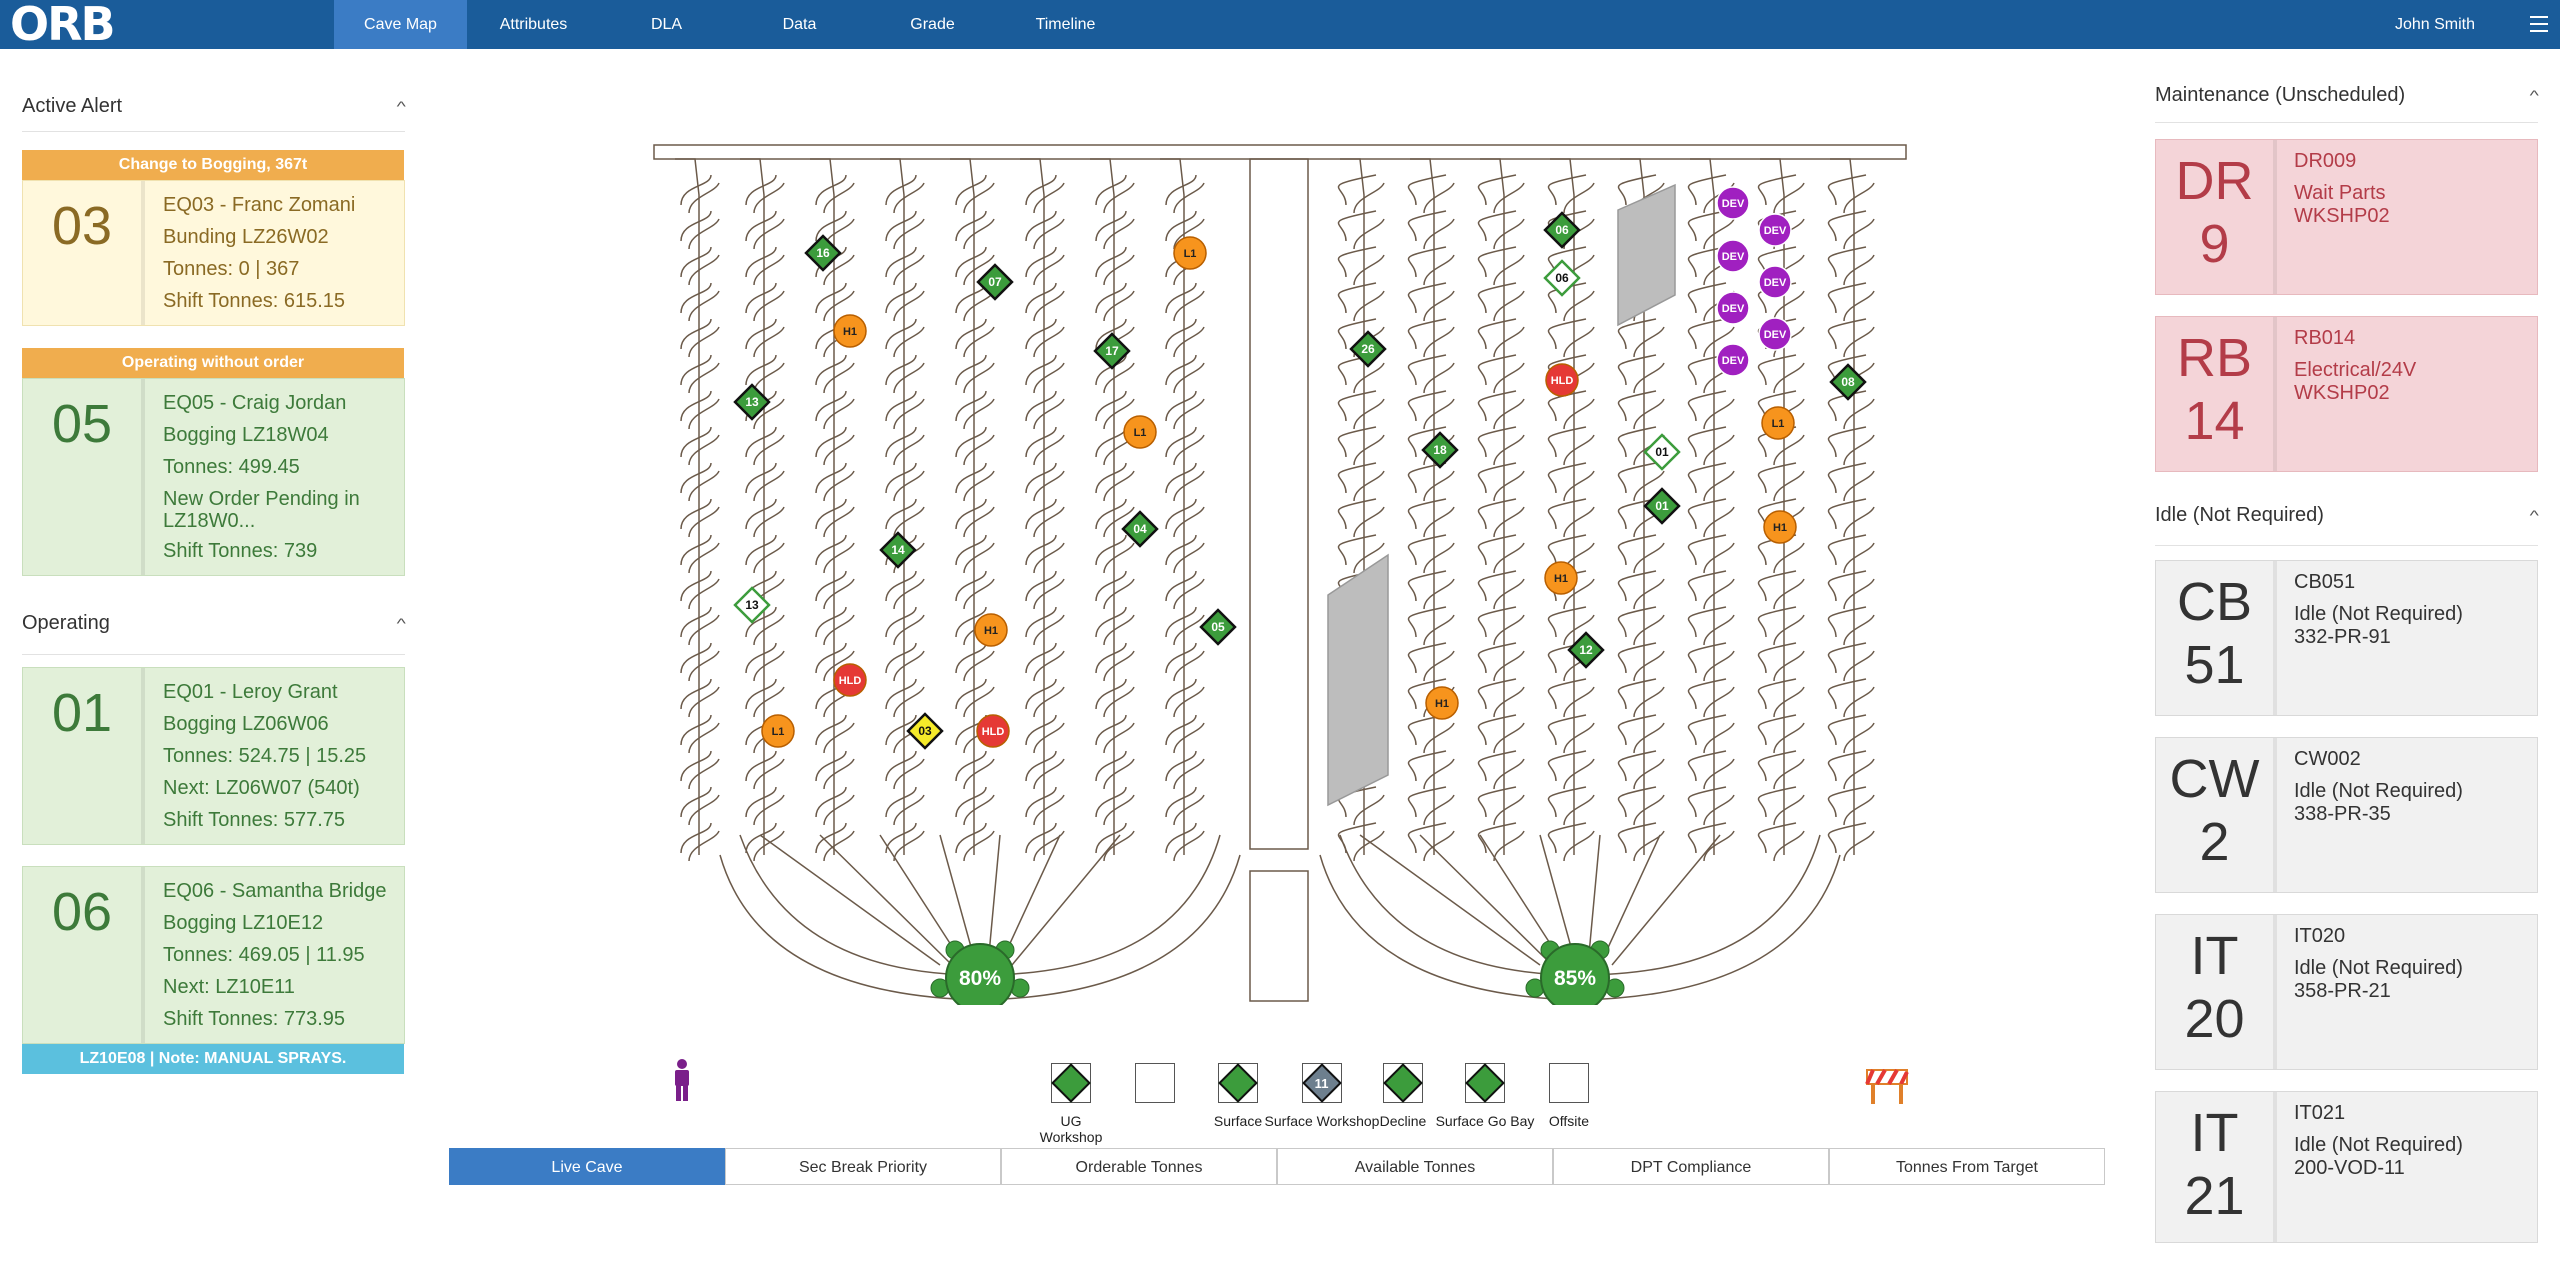 Image resolution: width=2560 pixels, height=1270 pixels. I want to click on location-text: 200-VOD-11, so click(2349, 1168).